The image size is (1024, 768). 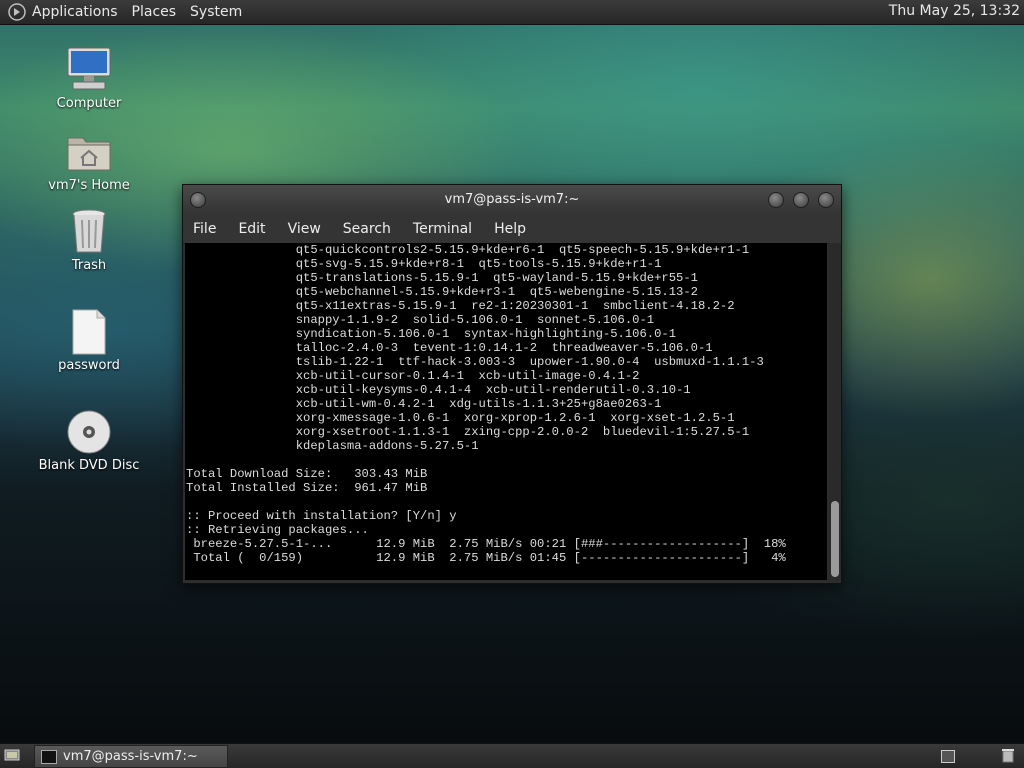 What do you see at coordinates (89, 365) in the screenshot?
I see `desktop-icon-label: password` at bounding box center [89, 365].